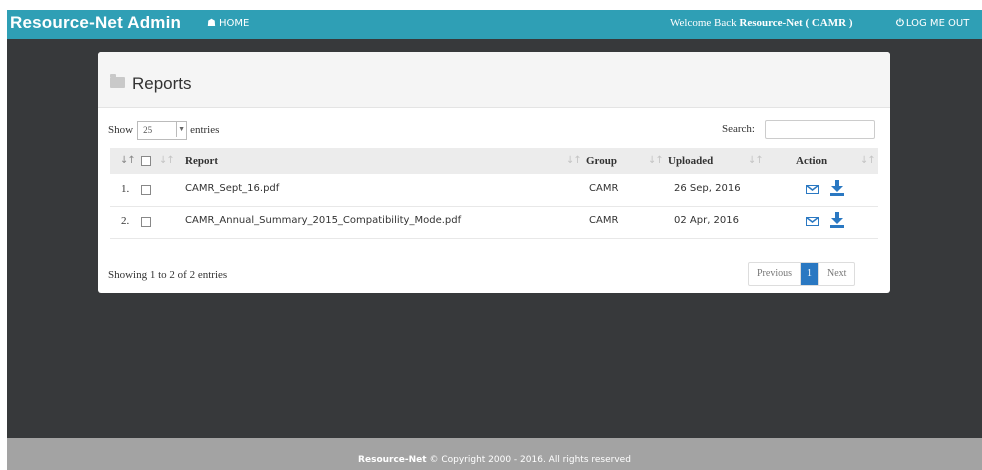  Describe the element at coordinates (392, 460) in the screenshot. I see `footer-brand: Resource-Net` at that location.